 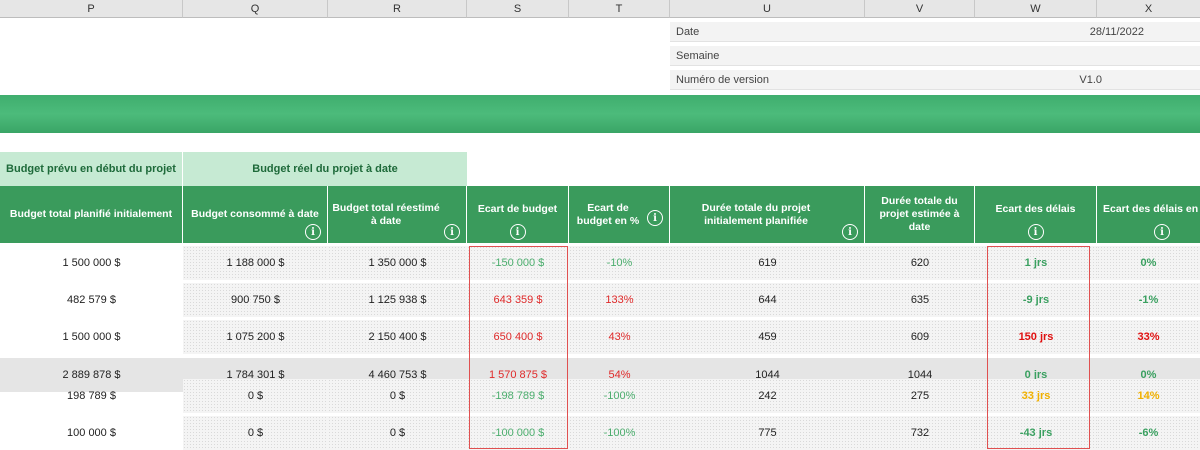 I want to click on header-delay-gap-pct-label: Ecart des délais en, so click(x=1151, y=209).